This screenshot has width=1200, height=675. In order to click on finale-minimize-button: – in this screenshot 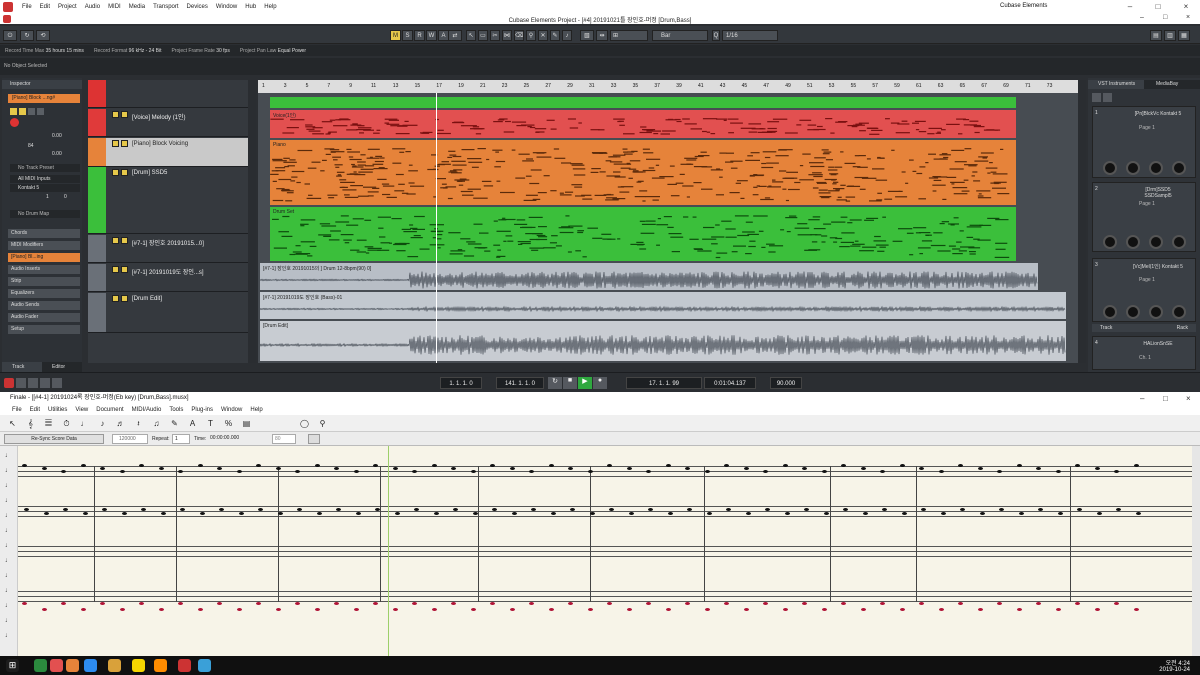, I will do `click(1142, 398)`.